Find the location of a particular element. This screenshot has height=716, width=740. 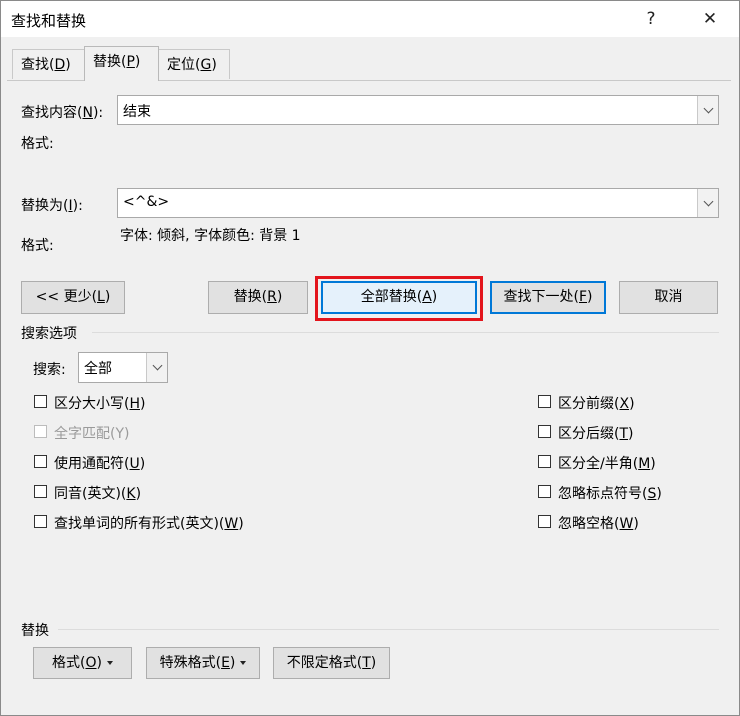

all-word-forms-text-end: ) is located at coordinates (241, 524).